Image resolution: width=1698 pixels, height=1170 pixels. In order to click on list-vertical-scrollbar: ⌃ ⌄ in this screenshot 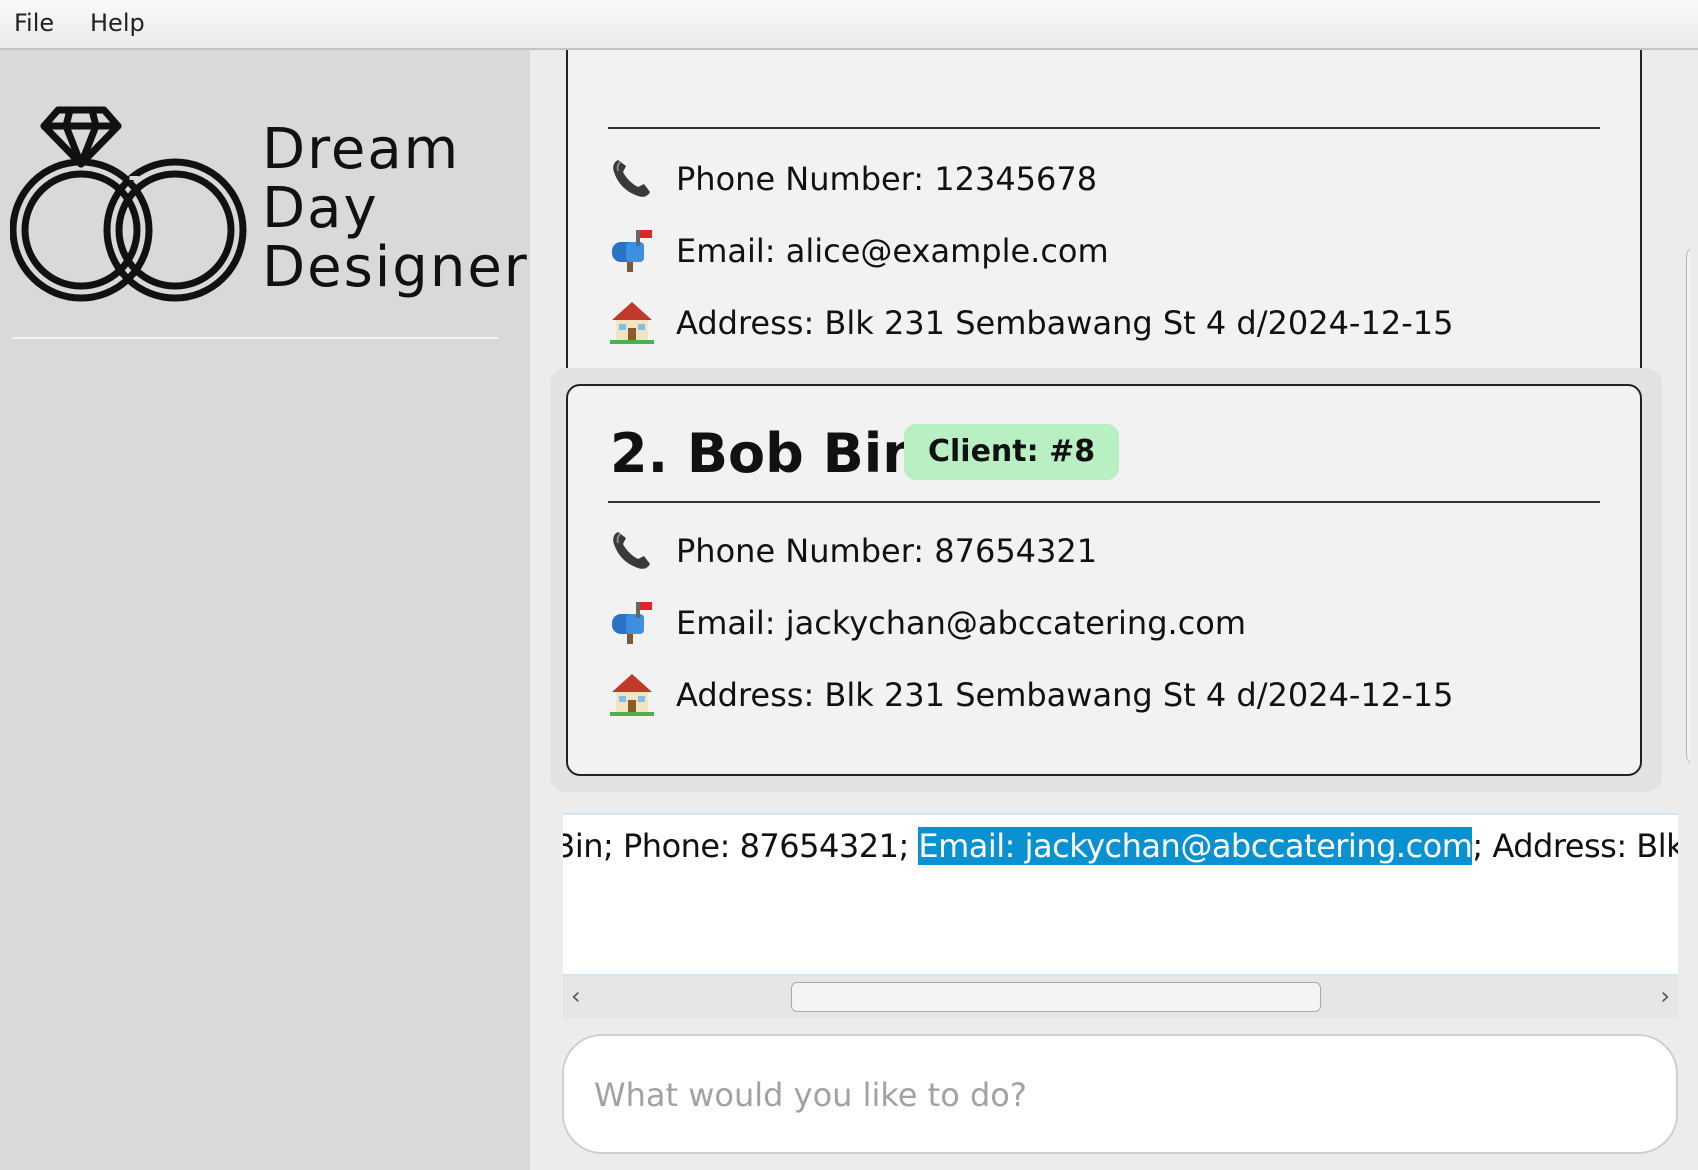, I will do `click(1685, 430)`.